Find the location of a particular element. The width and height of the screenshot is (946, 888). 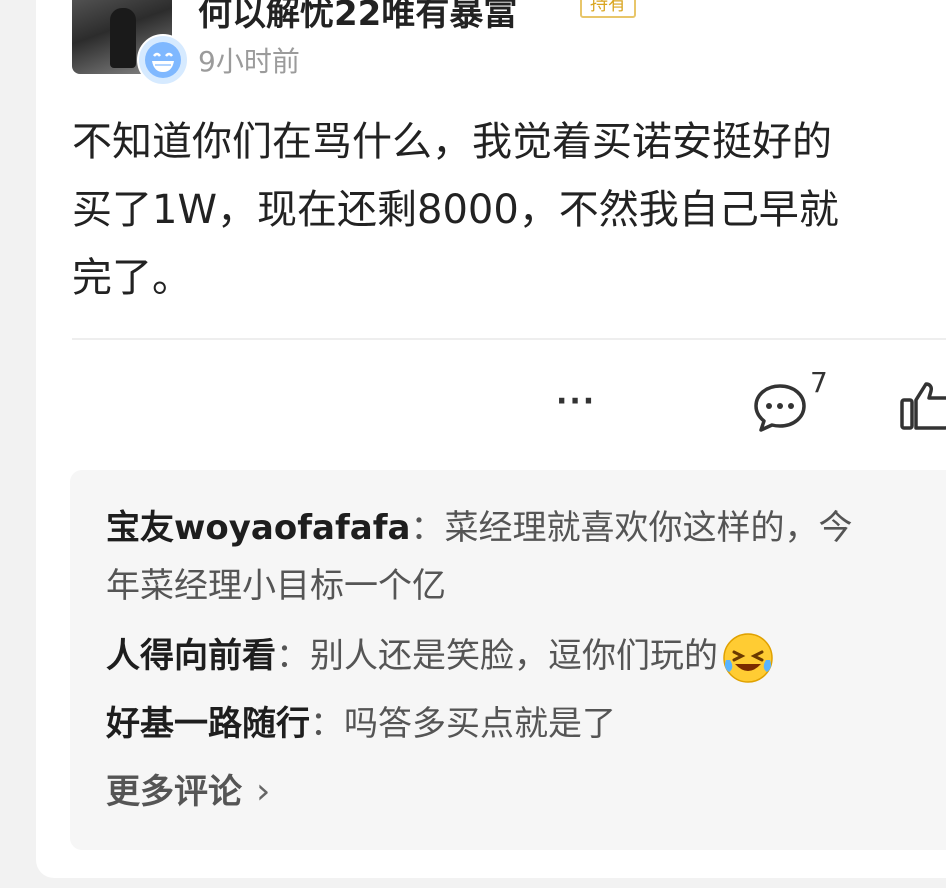

reply-item: 好基一路随行：吗答多买点就是了 is located at coordinates (361, 724).